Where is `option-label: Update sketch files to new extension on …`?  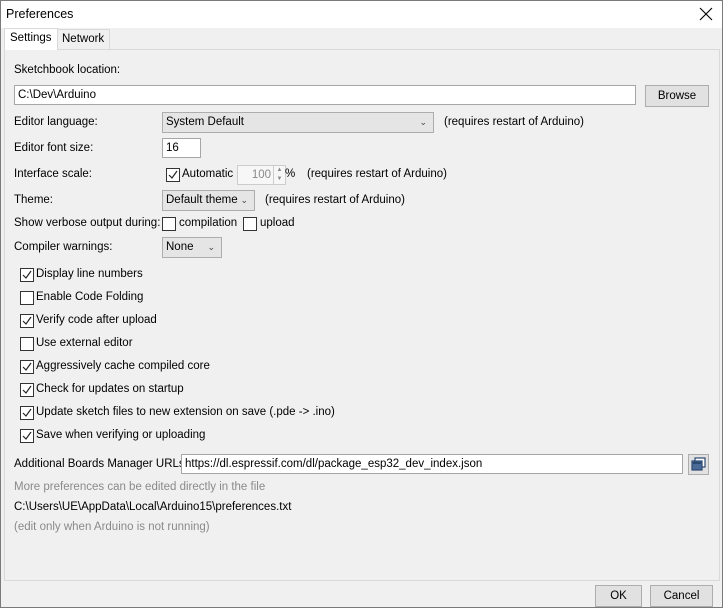 option-label: Update sketch files to new extension on … is located at coordinates (185, 412).